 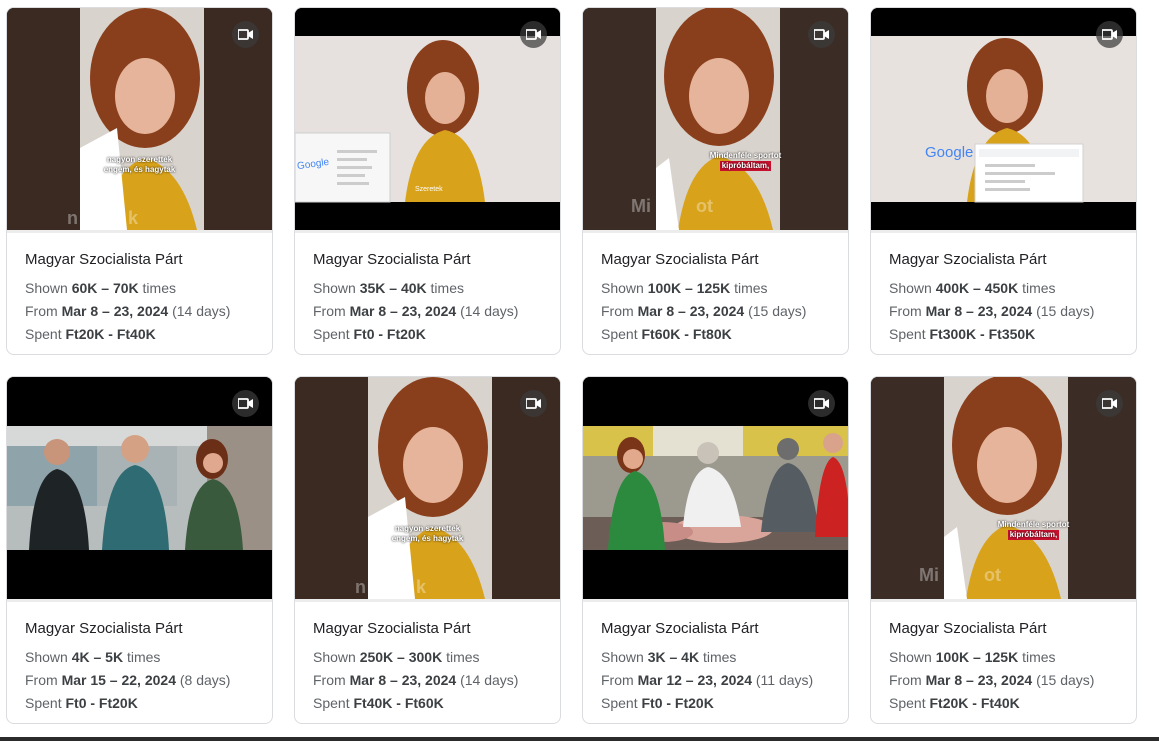 I want to click on impressions-row: Shown 400K – 450K times, so click(x=1007, y=288).